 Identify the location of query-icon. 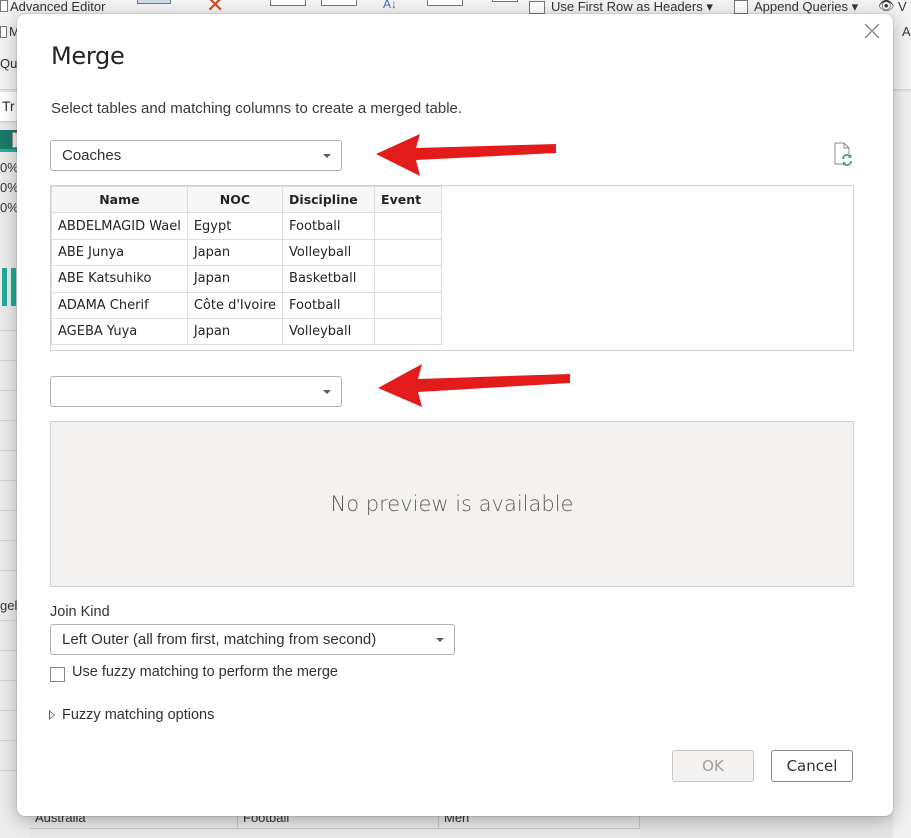
(3, 32).